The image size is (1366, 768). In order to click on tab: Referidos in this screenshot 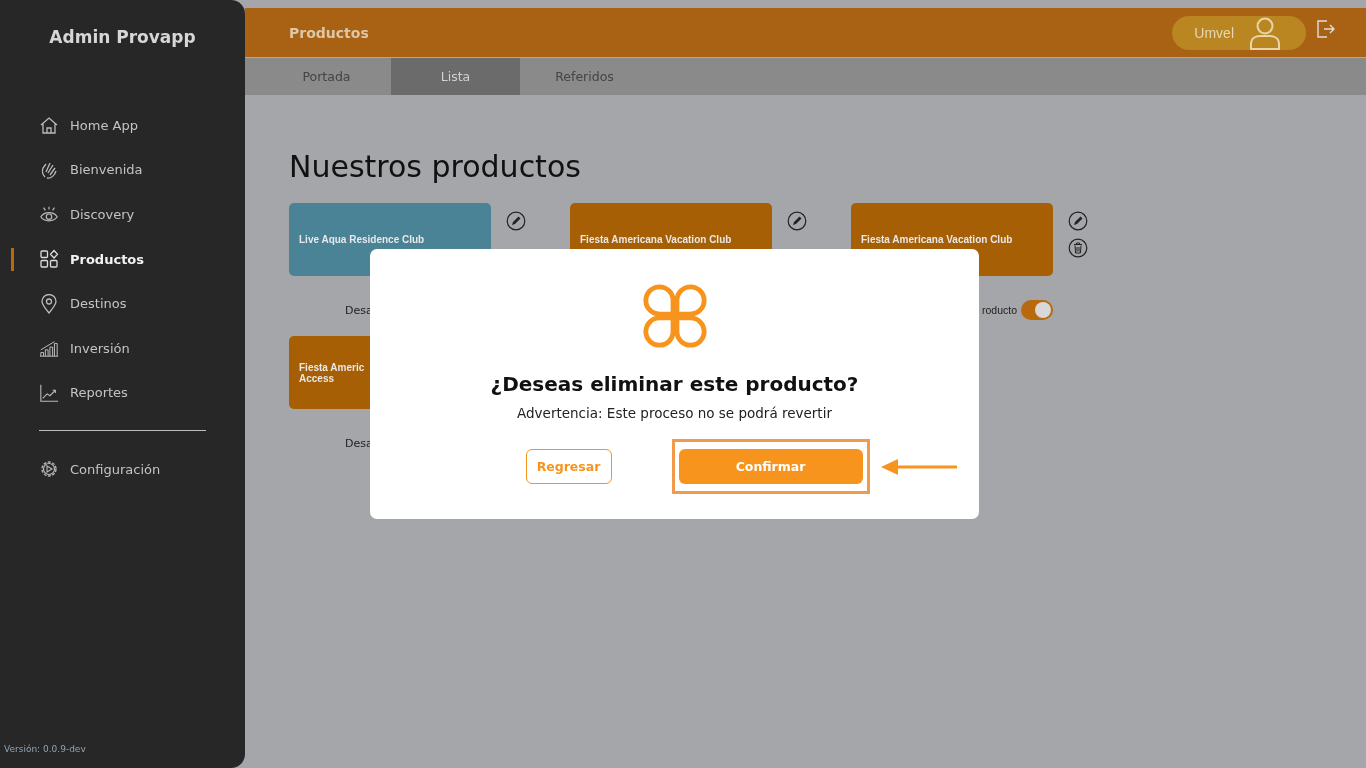, I will do `click(584, 76)`.